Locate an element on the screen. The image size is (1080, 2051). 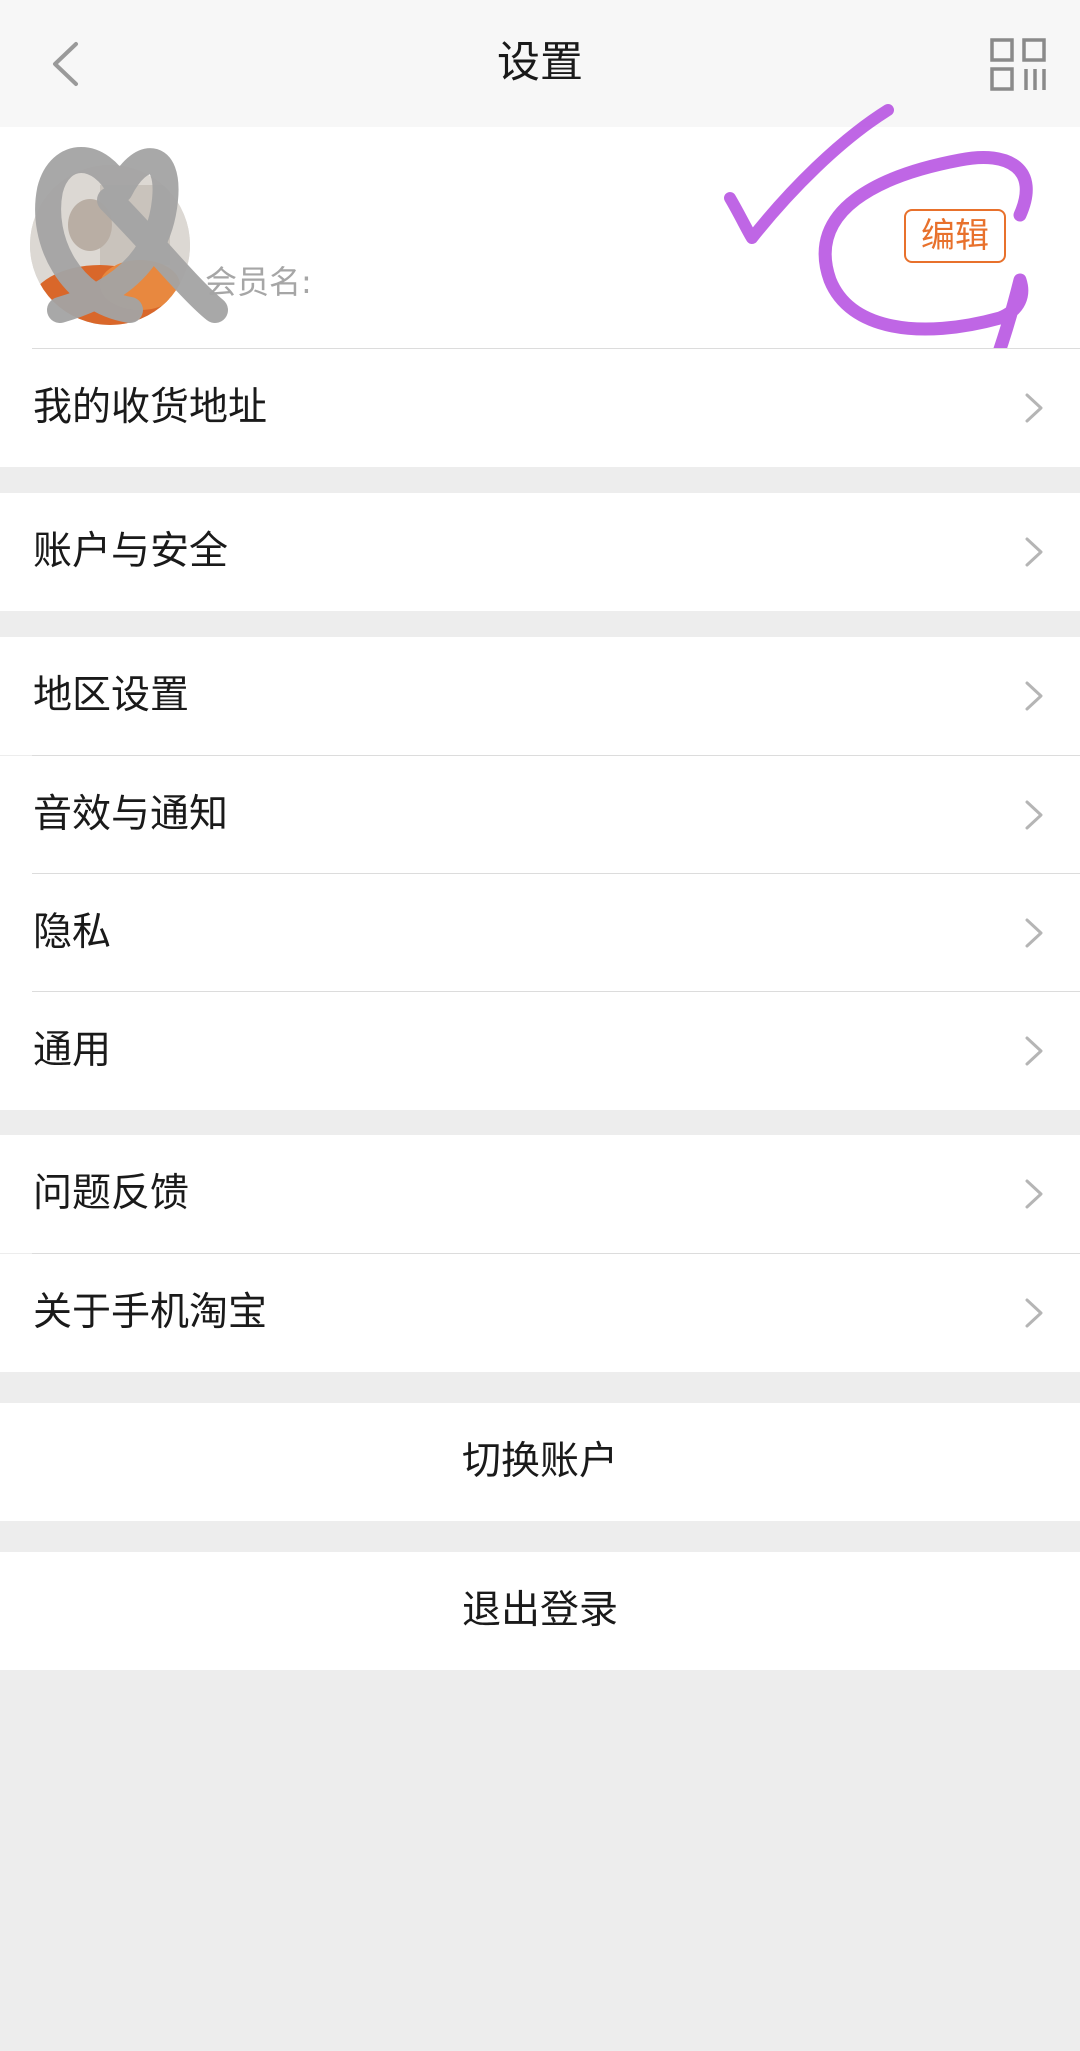
menu-item-label: 账户与安全 is located at coordinates (131, 551).